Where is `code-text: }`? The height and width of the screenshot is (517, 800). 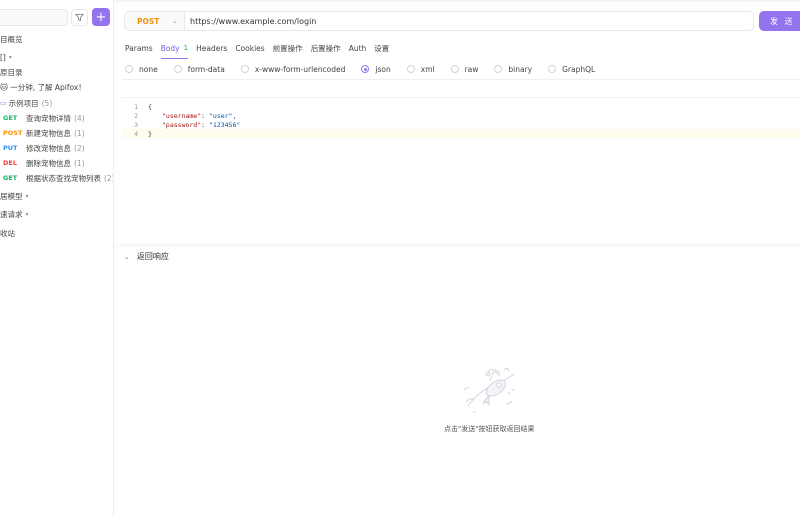 code-text: } is located at coordinates (150, 133).